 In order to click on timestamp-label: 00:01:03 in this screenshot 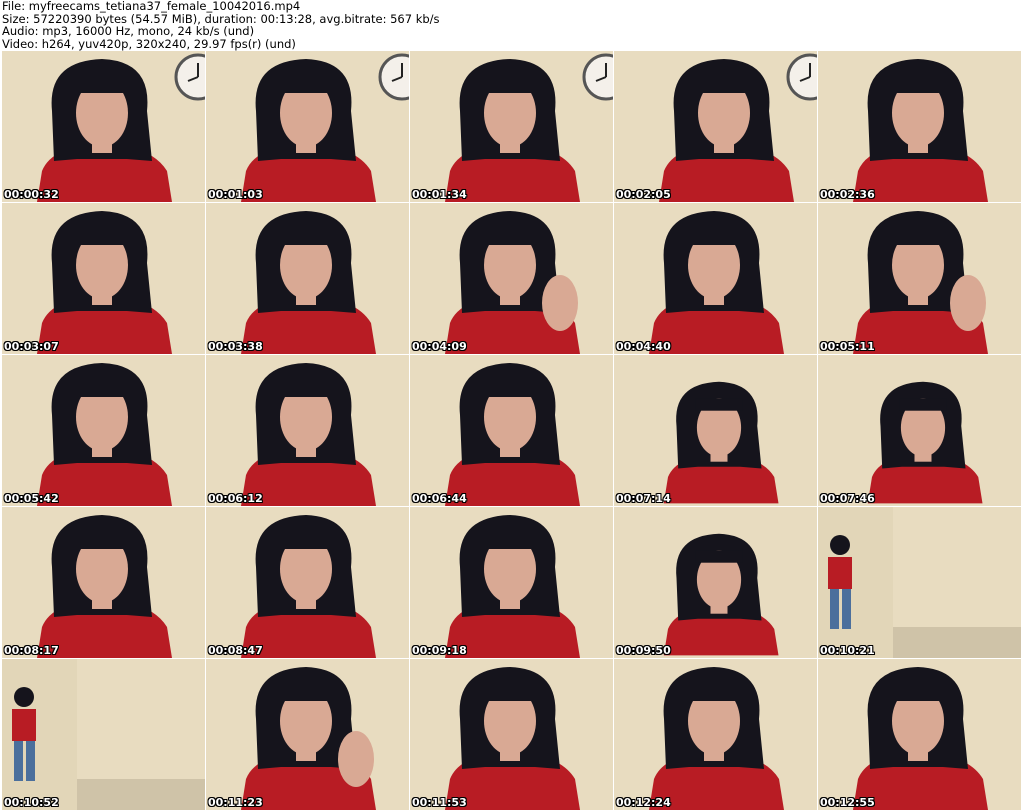, I will do `click(235, 194)`.